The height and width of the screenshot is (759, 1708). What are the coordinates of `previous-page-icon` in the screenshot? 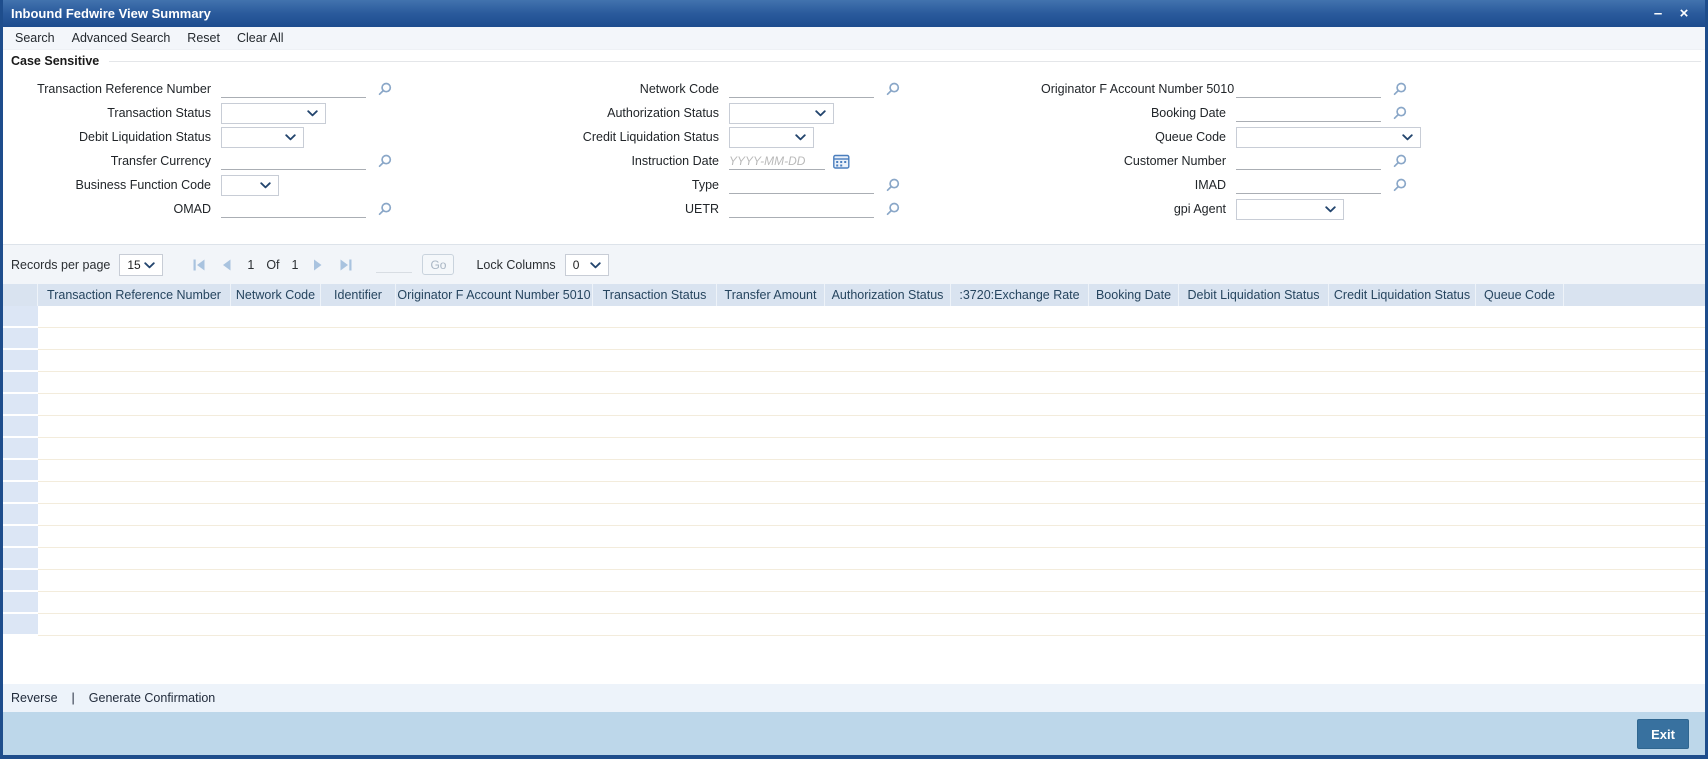 It's located at (227, 265).